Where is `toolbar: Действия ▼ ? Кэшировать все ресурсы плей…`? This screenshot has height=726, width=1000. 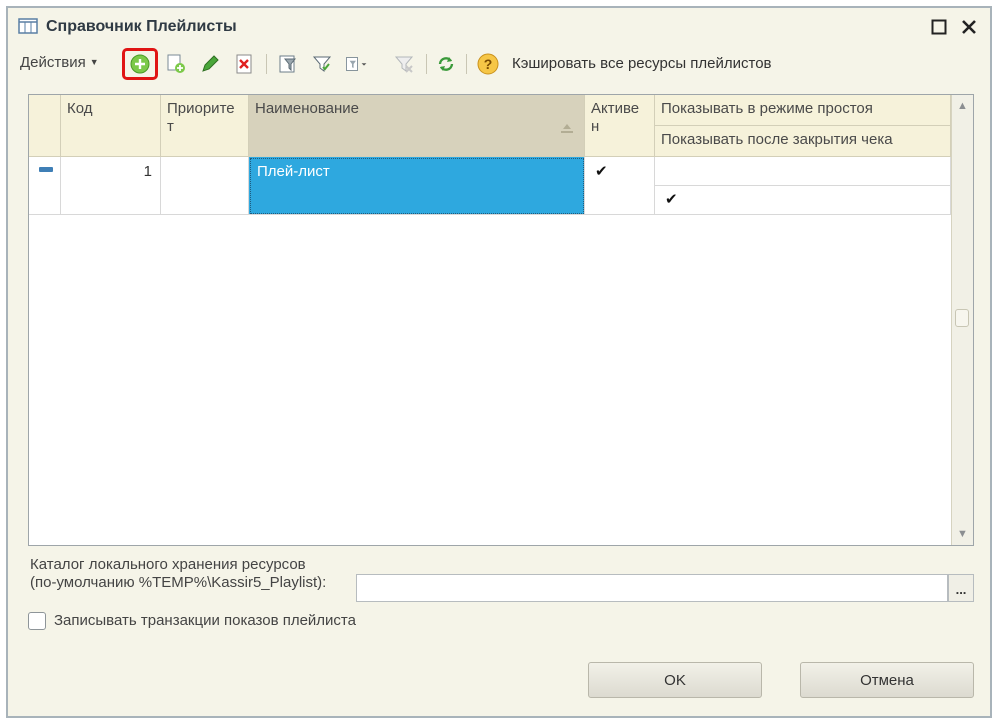 toolbar: Действия ▼ ? Кэшировать все ресурсы плей… is located at coordinates (499, 64).